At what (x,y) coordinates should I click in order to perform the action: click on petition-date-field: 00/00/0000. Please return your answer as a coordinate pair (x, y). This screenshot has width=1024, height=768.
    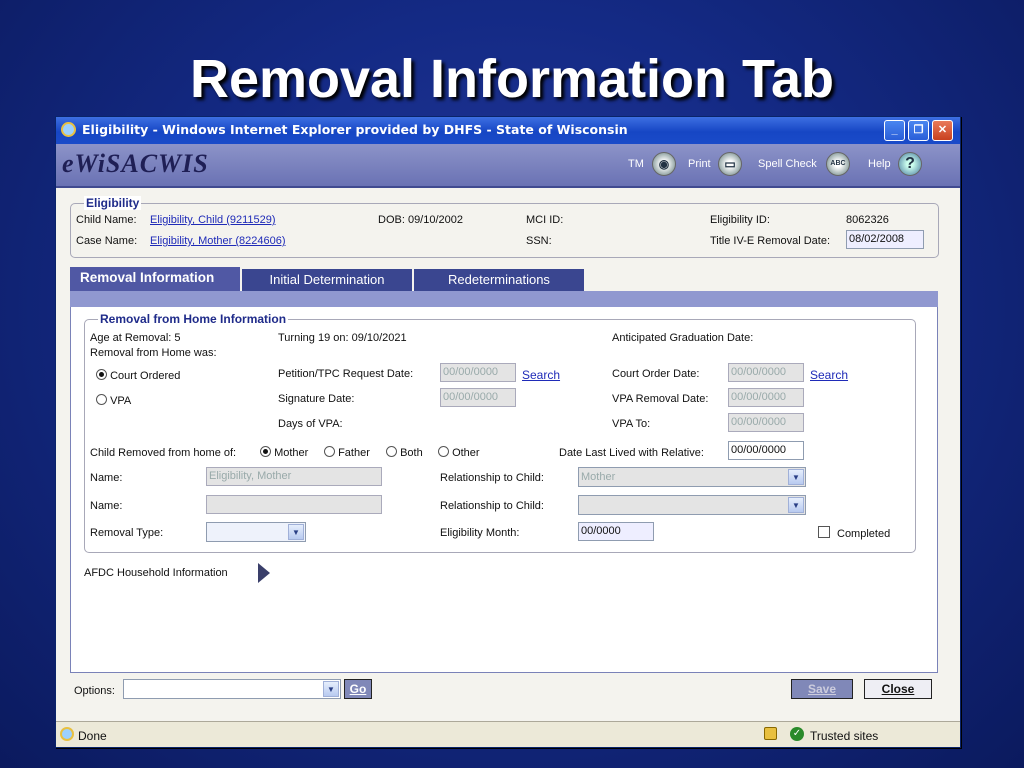
    Looking at the image, I should click on (478, 372).